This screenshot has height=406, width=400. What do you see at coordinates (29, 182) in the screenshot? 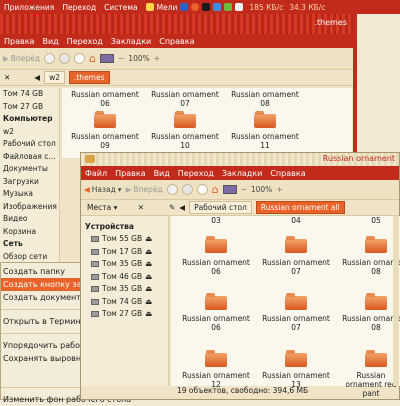
I see `sidebar-item-downloads: Загрузки` at bounding box center [29, 182].